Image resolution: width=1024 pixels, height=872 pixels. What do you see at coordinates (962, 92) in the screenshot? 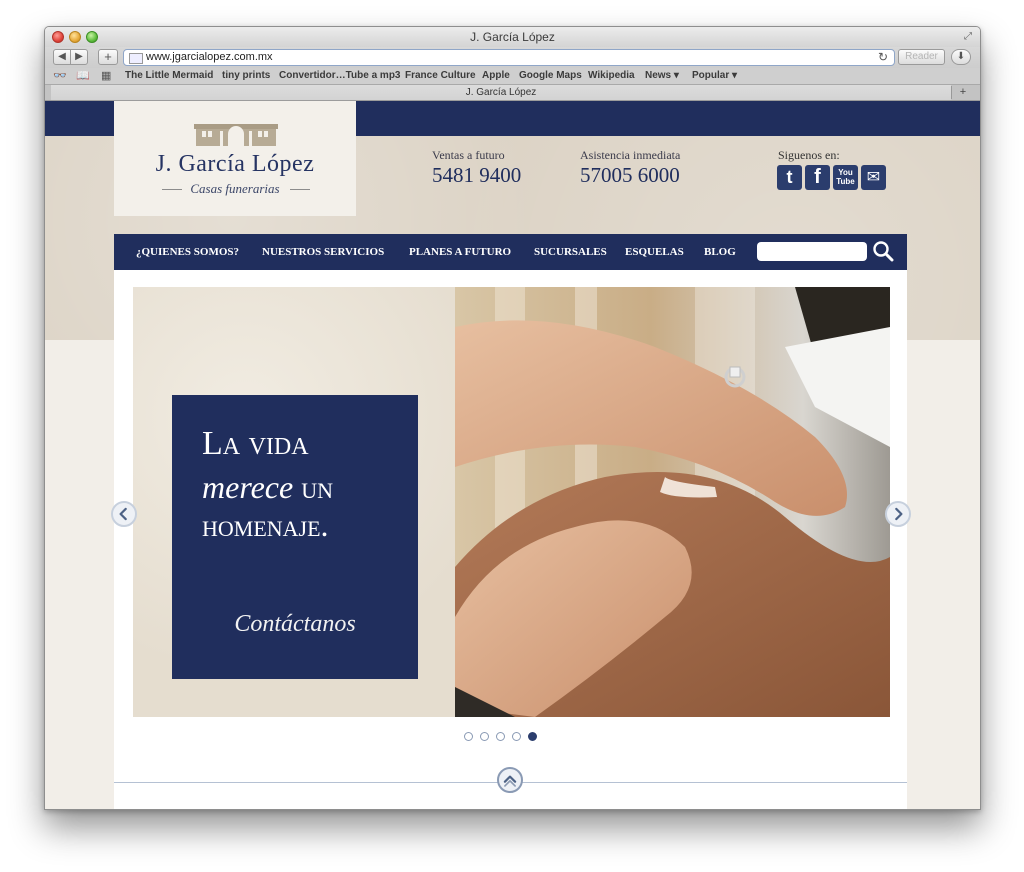
I see `new-tab-button: +` at bounding box center [962, 92].